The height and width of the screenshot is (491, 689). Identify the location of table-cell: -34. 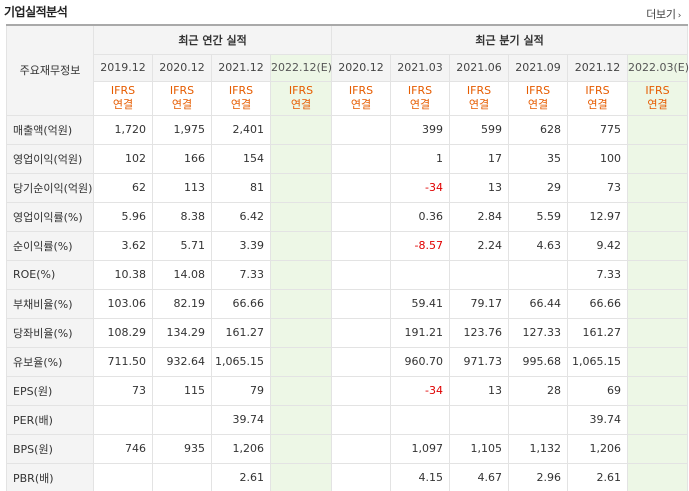
(420, 187).